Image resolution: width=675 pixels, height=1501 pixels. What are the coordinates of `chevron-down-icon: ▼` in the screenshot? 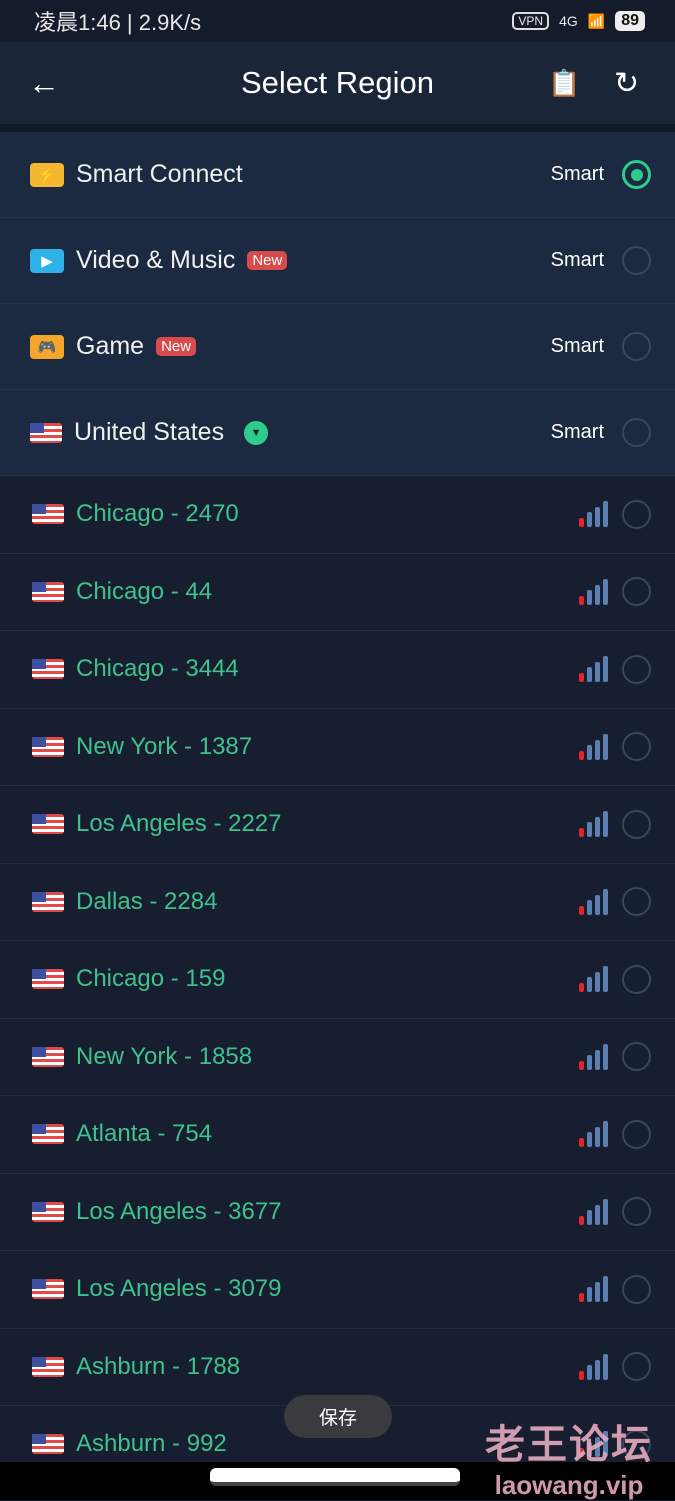 It's located at (256, 432).